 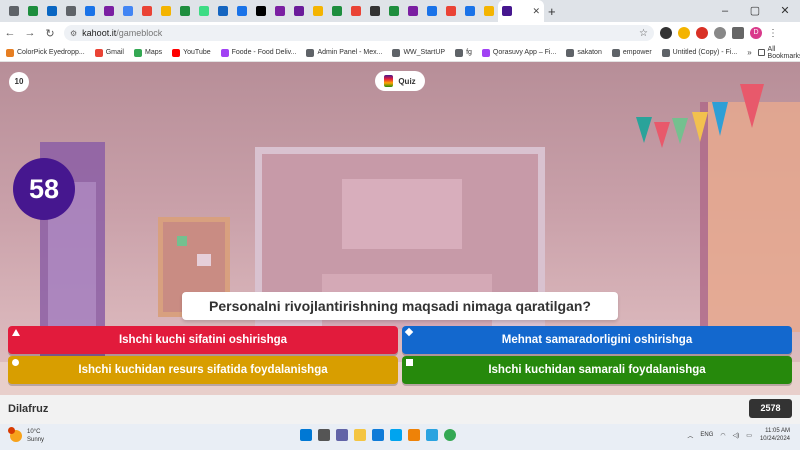 What do you see at coordinates (783, 52) in the screenshot?
I see `all-bookmarks-label: All Bookmarks` at bounding box center [783, 52].